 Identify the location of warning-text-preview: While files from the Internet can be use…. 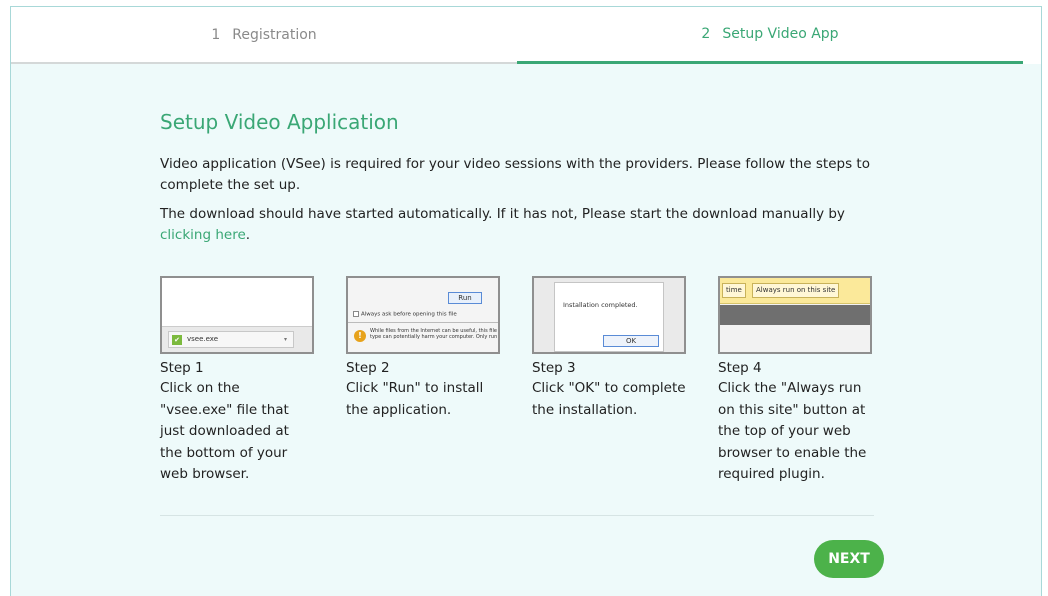
(434, 334).